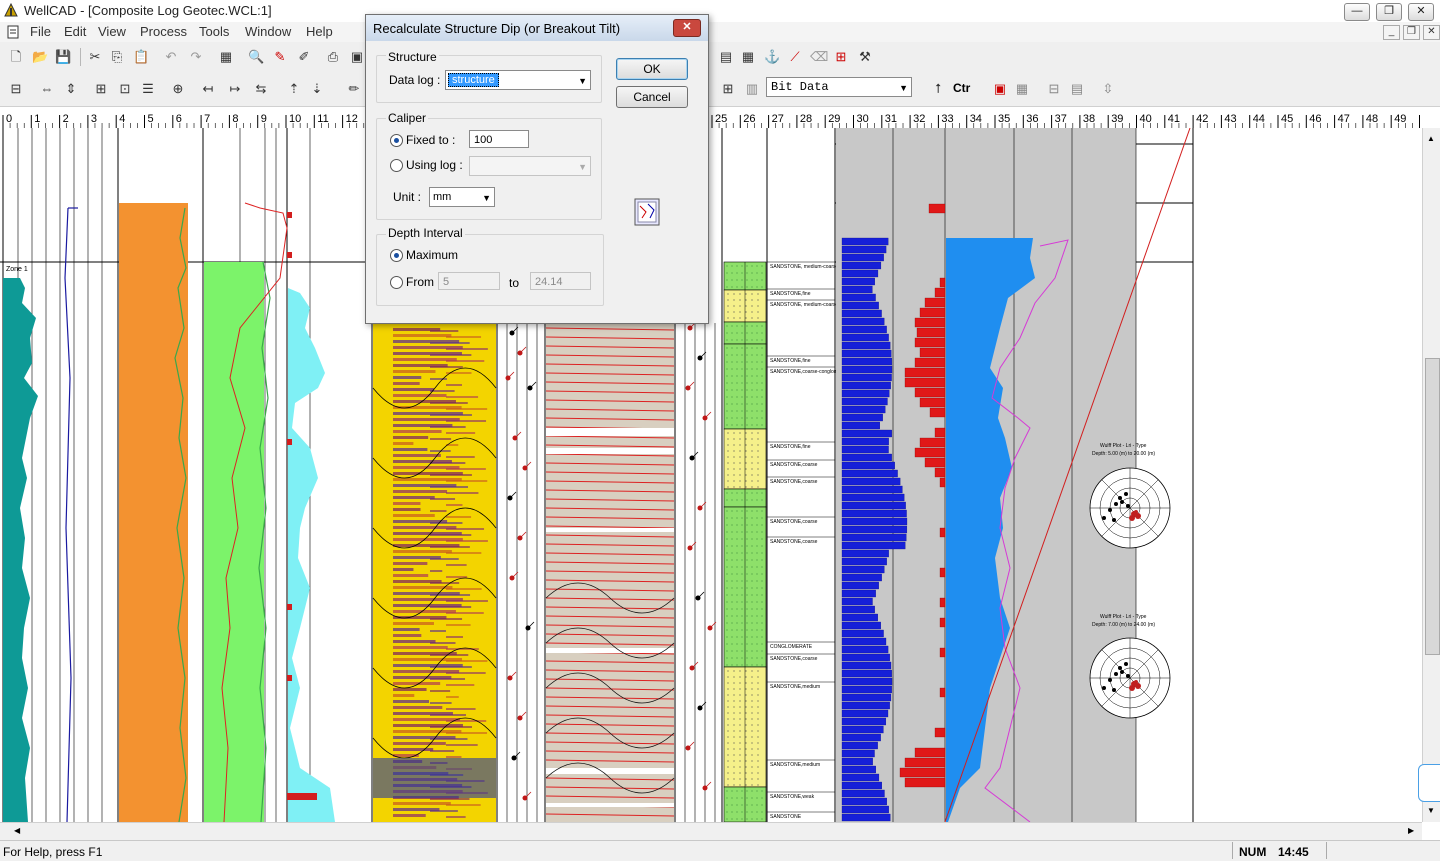  Describe the element at coordinates (1389, 12) in the screenshot. I see `maximize-button: ❐` at that location.